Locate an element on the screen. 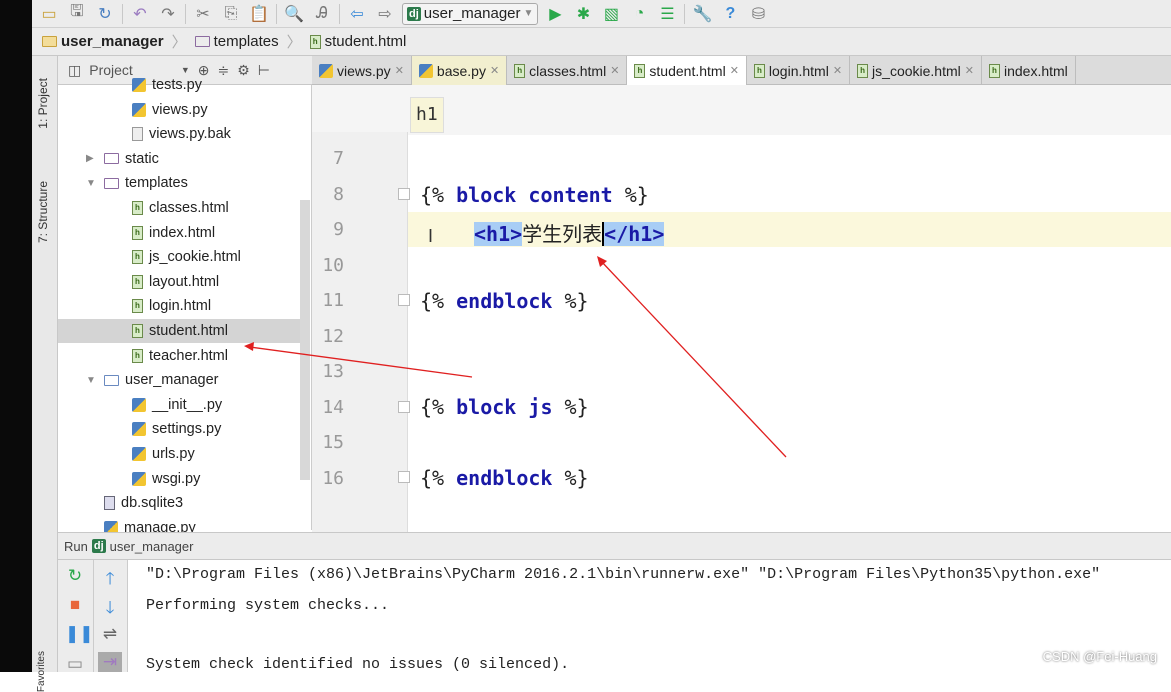  arrowhead-icon is located at coordinates (249, 346).